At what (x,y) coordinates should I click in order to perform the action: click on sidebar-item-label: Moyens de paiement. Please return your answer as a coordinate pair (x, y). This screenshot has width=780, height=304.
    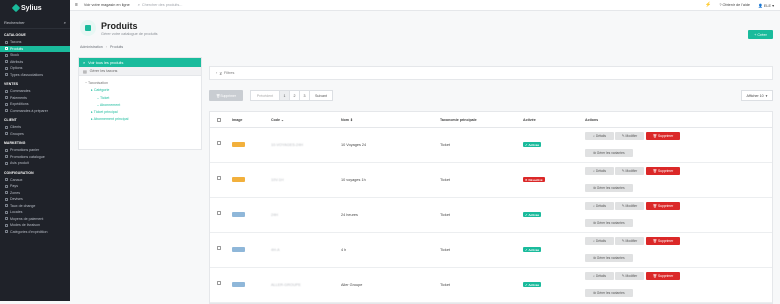
    Looking at the image, I should click on (27, 218).